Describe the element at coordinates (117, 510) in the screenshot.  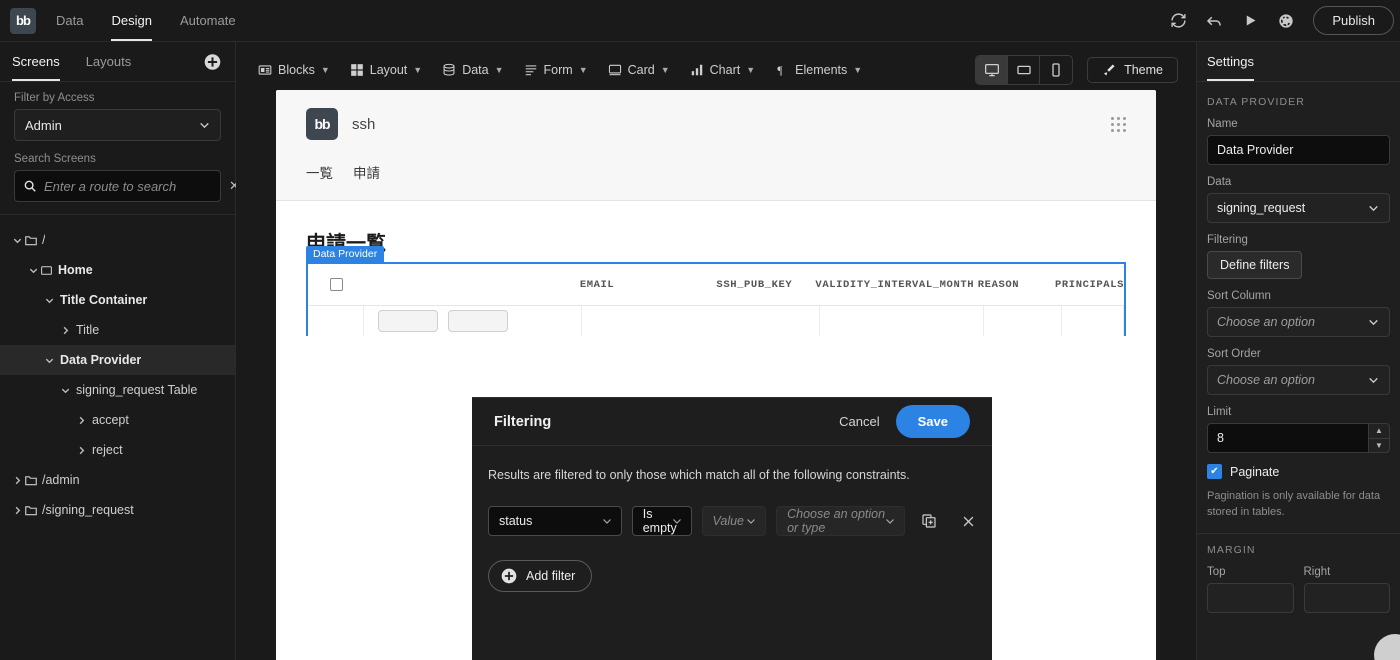
I see `tree-item-signing-request: /signing_request` at that location.